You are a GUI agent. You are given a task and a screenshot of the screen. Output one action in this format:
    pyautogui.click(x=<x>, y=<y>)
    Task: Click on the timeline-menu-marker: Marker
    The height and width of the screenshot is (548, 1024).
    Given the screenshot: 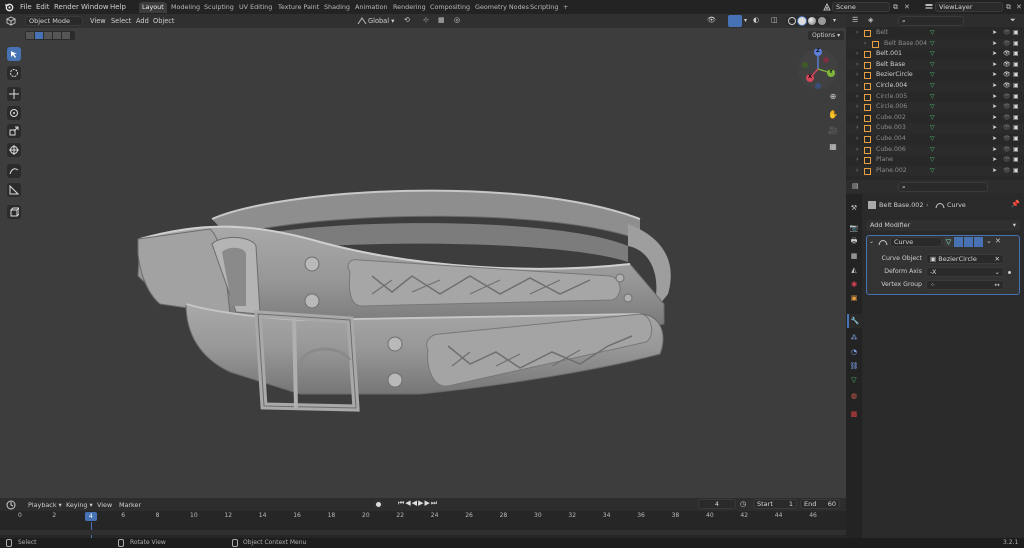 What is the action you would take?
    pyautogui.click(x=130, y=505)
    